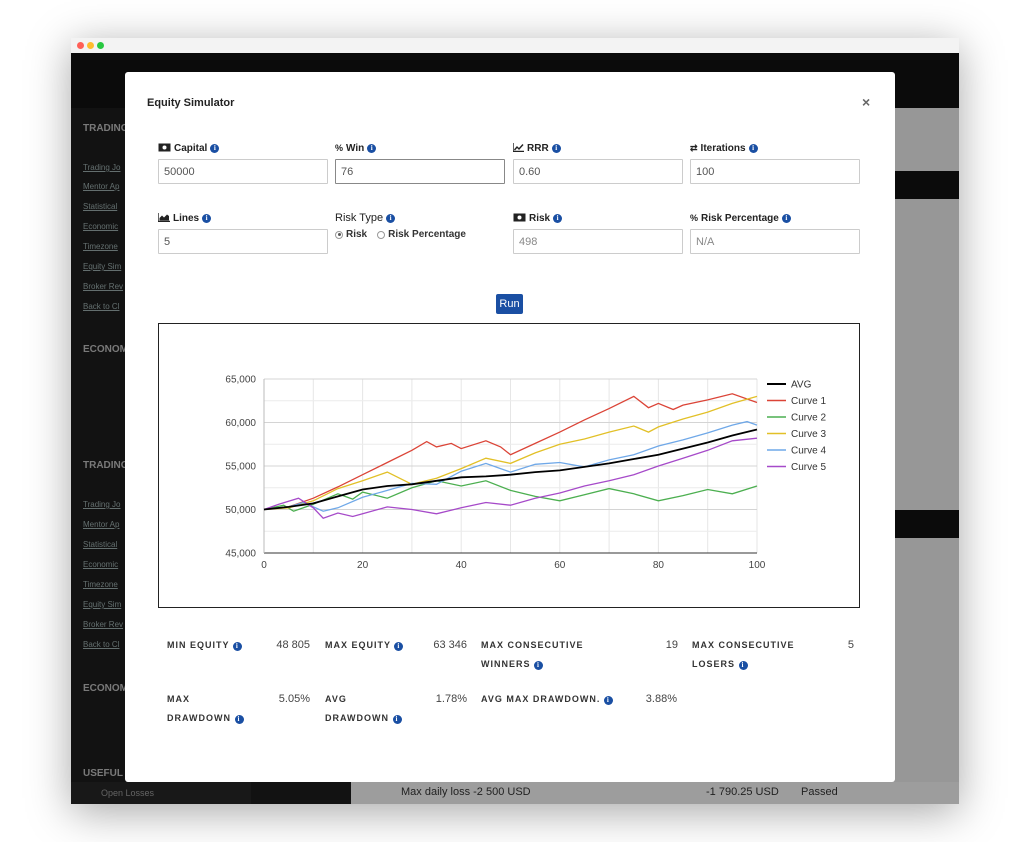  What do you see at coordinates (661, 699) in the screenshot?
I see `avg-max-drawdown-value: 3.88%` at bounding box center [661, 699].